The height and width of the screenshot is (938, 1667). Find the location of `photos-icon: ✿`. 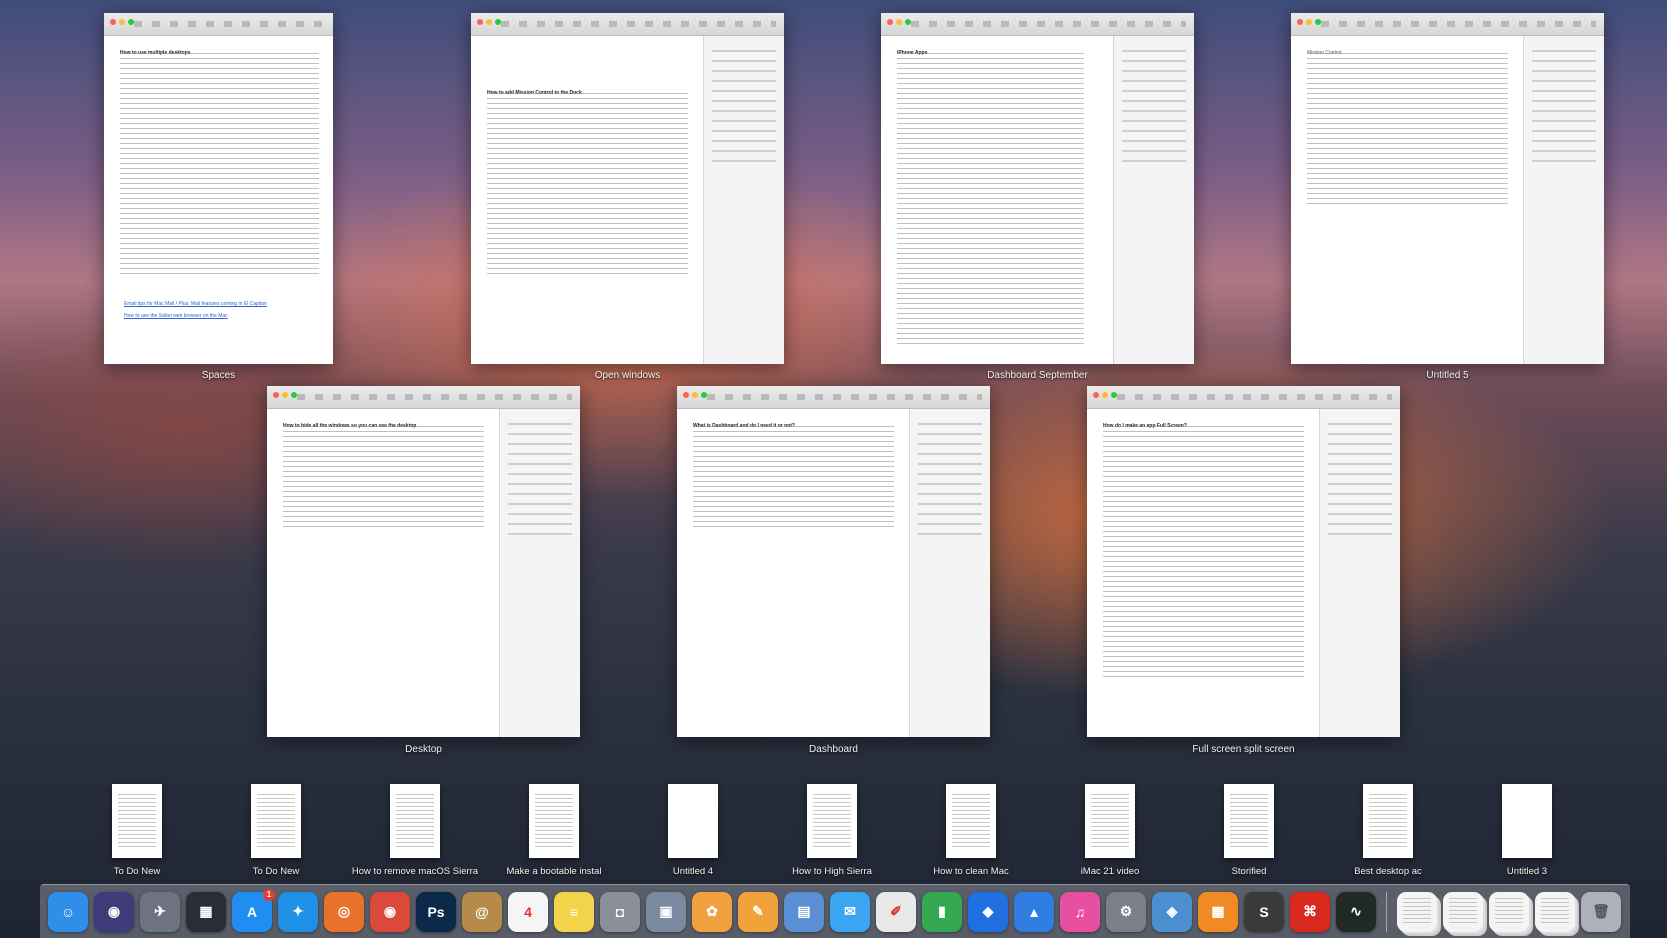

photos-icon: ✿ is located at coordinates (712, 911).